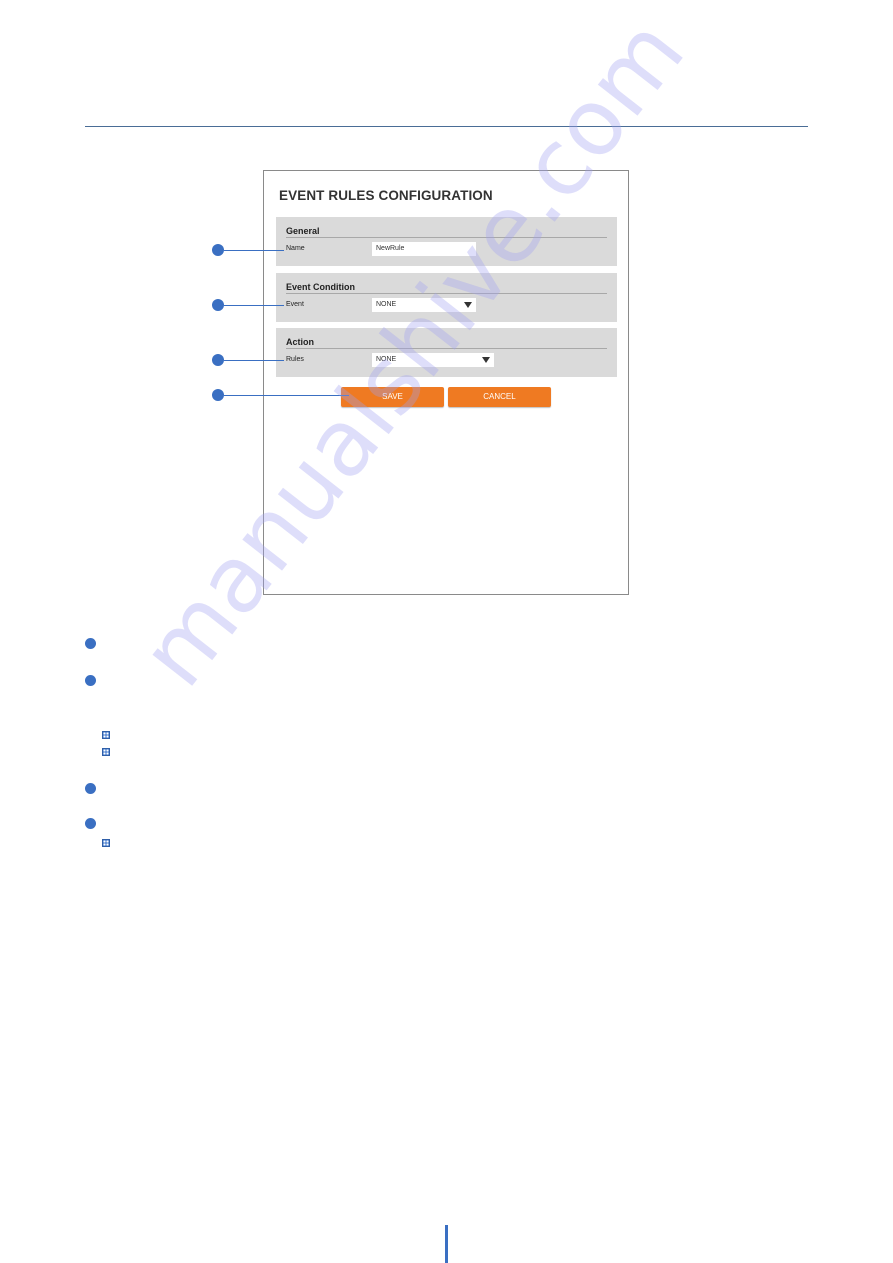  What do you see at coordinates (424, 305) in the screenshot?
I see `event-select: NONE` at bounding box center [424, 305].